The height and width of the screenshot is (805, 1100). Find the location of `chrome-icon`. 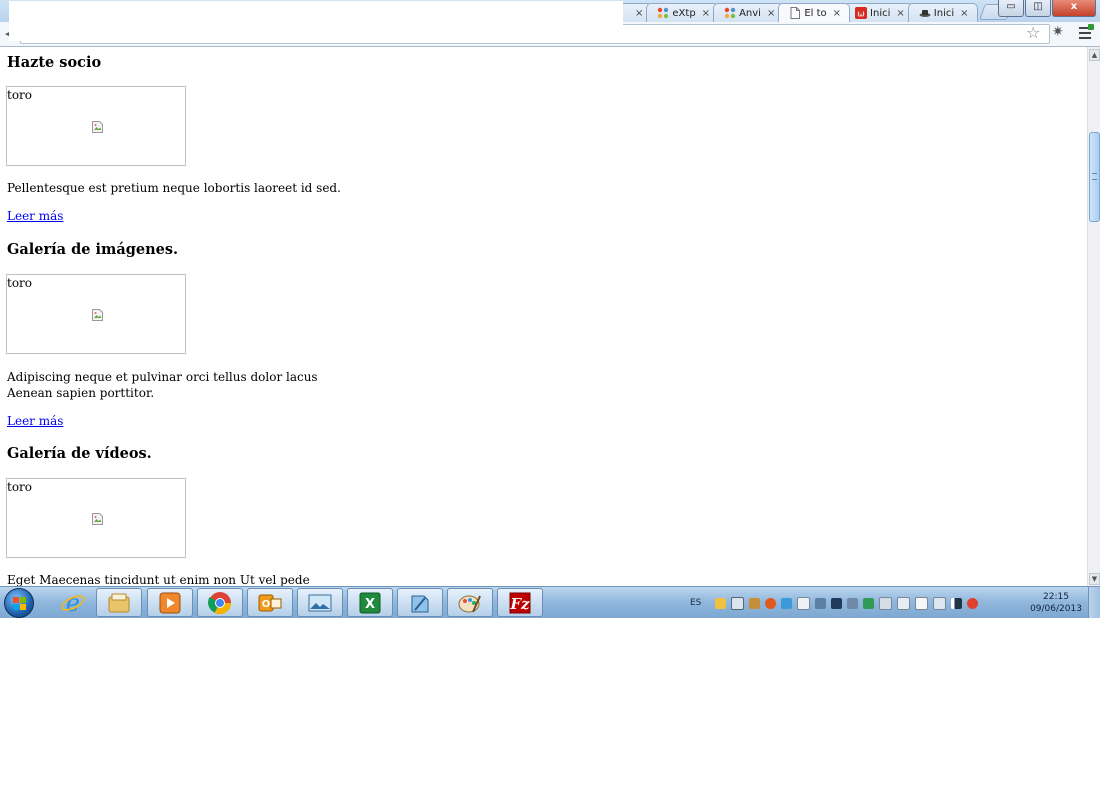

chrome-icon is located at coordinates (220, 602).